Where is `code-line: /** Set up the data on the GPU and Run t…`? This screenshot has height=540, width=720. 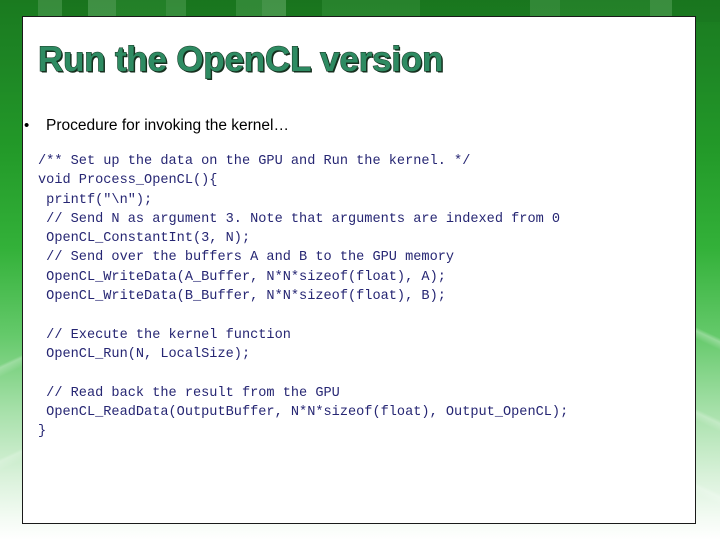
code-line: /** Set up the data on the GPU and Run t… is located at coordinates (254, 161).